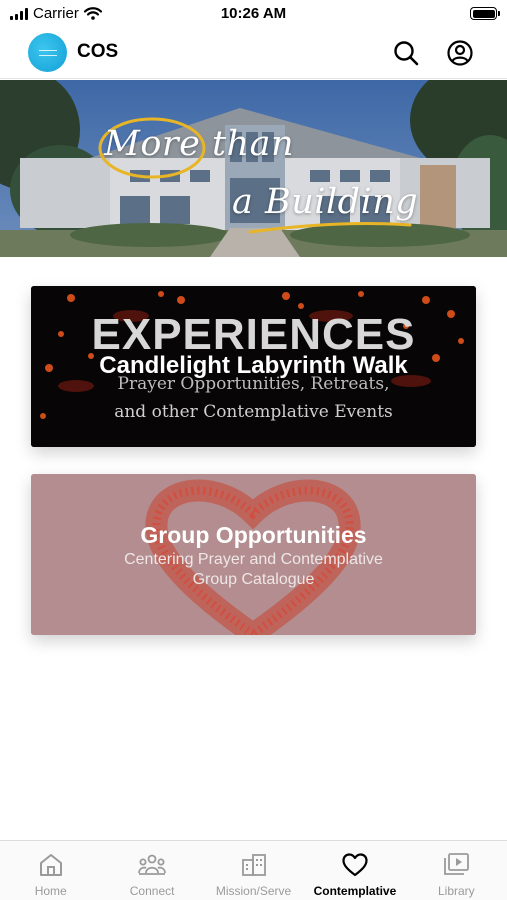  I want to click on tab-library: Library, so click(456, 870).